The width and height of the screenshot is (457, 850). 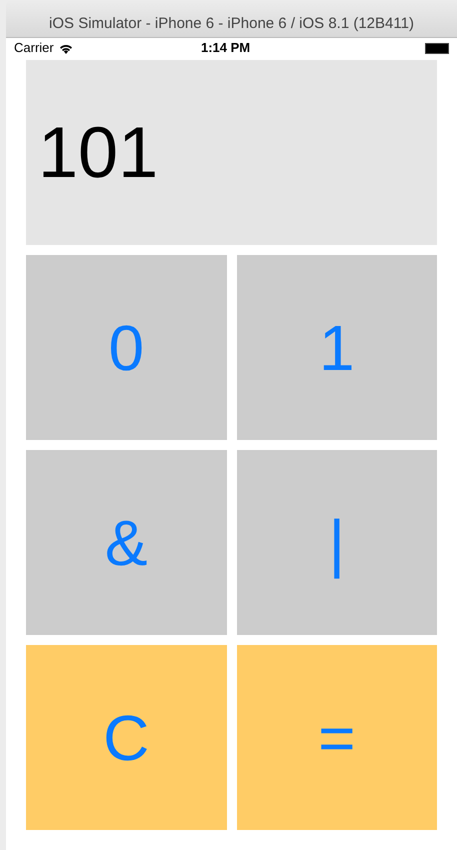 What do you see at coordinates (34, 48) in the screenshot?
I see `carrier-label: Carrier` at bounding box center [34, 48].